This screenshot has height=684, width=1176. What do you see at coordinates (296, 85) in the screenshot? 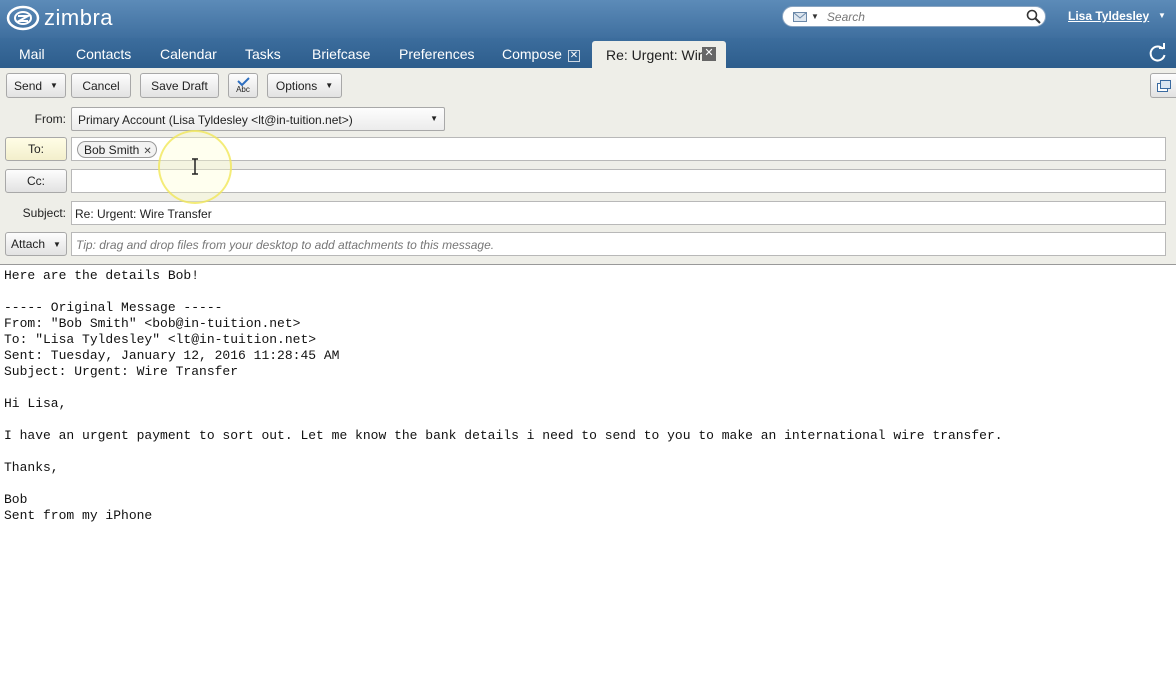
I see `options-label: Options` at bounding box center [296, 85].